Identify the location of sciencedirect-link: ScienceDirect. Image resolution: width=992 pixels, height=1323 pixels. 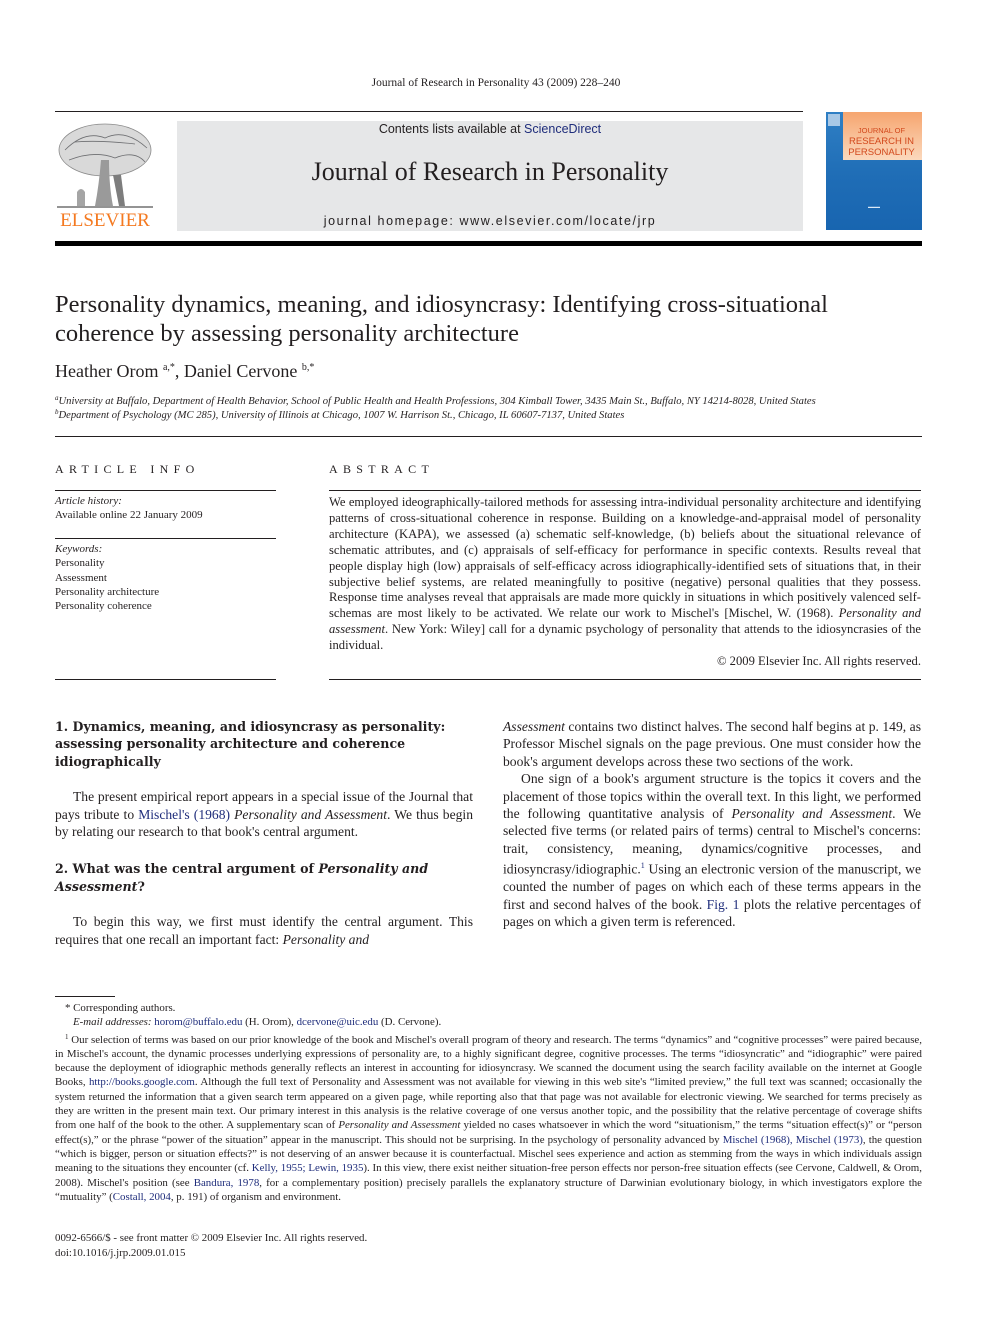
(562, 129).